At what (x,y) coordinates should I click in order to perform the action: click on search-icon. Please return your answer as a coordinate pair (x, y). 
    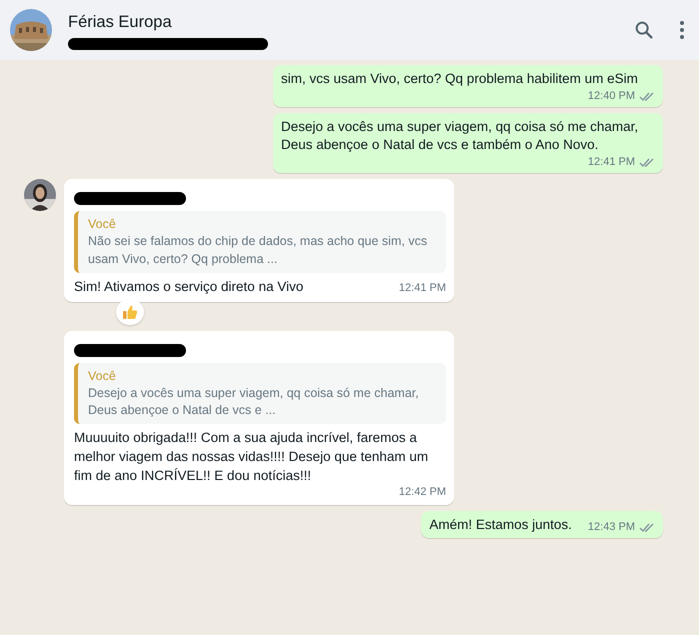
    Looking at the image, I should click on (644, 29).